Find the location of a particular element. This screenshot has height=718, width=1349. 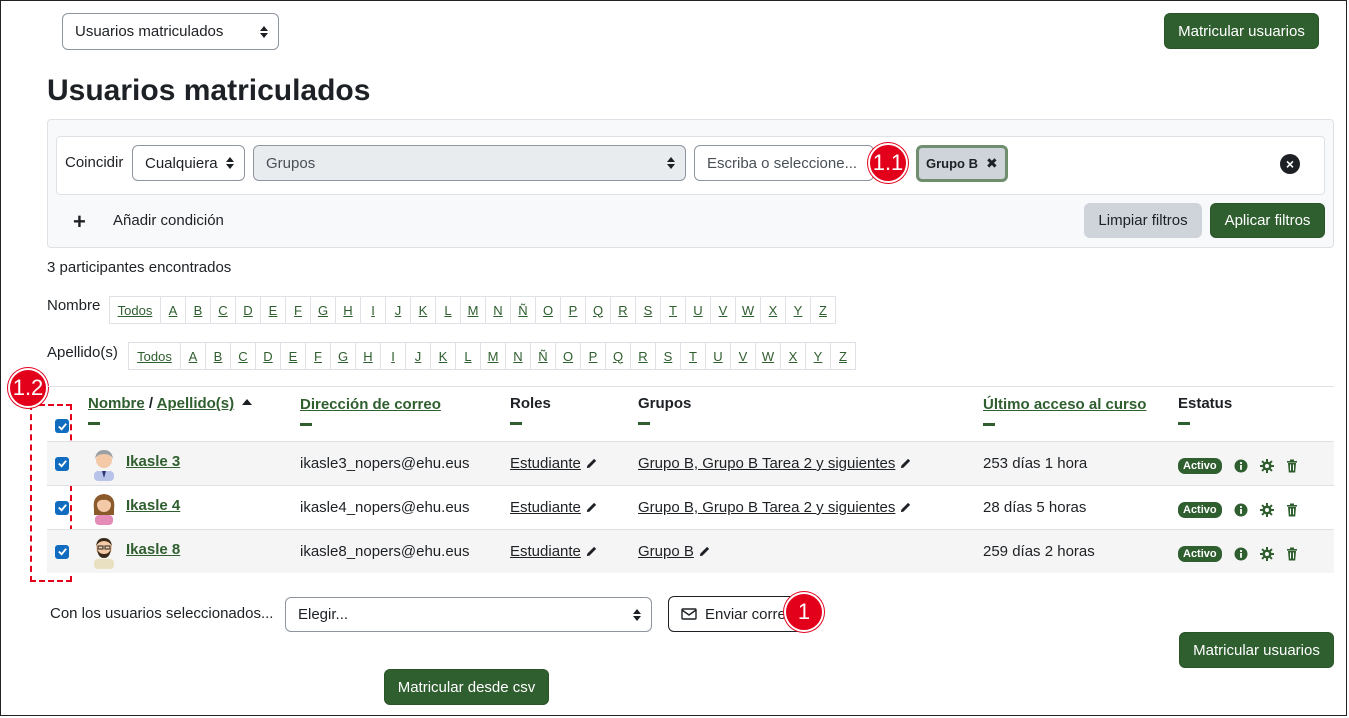

initial-filter-letter: D is located at coordinates (268, 356).